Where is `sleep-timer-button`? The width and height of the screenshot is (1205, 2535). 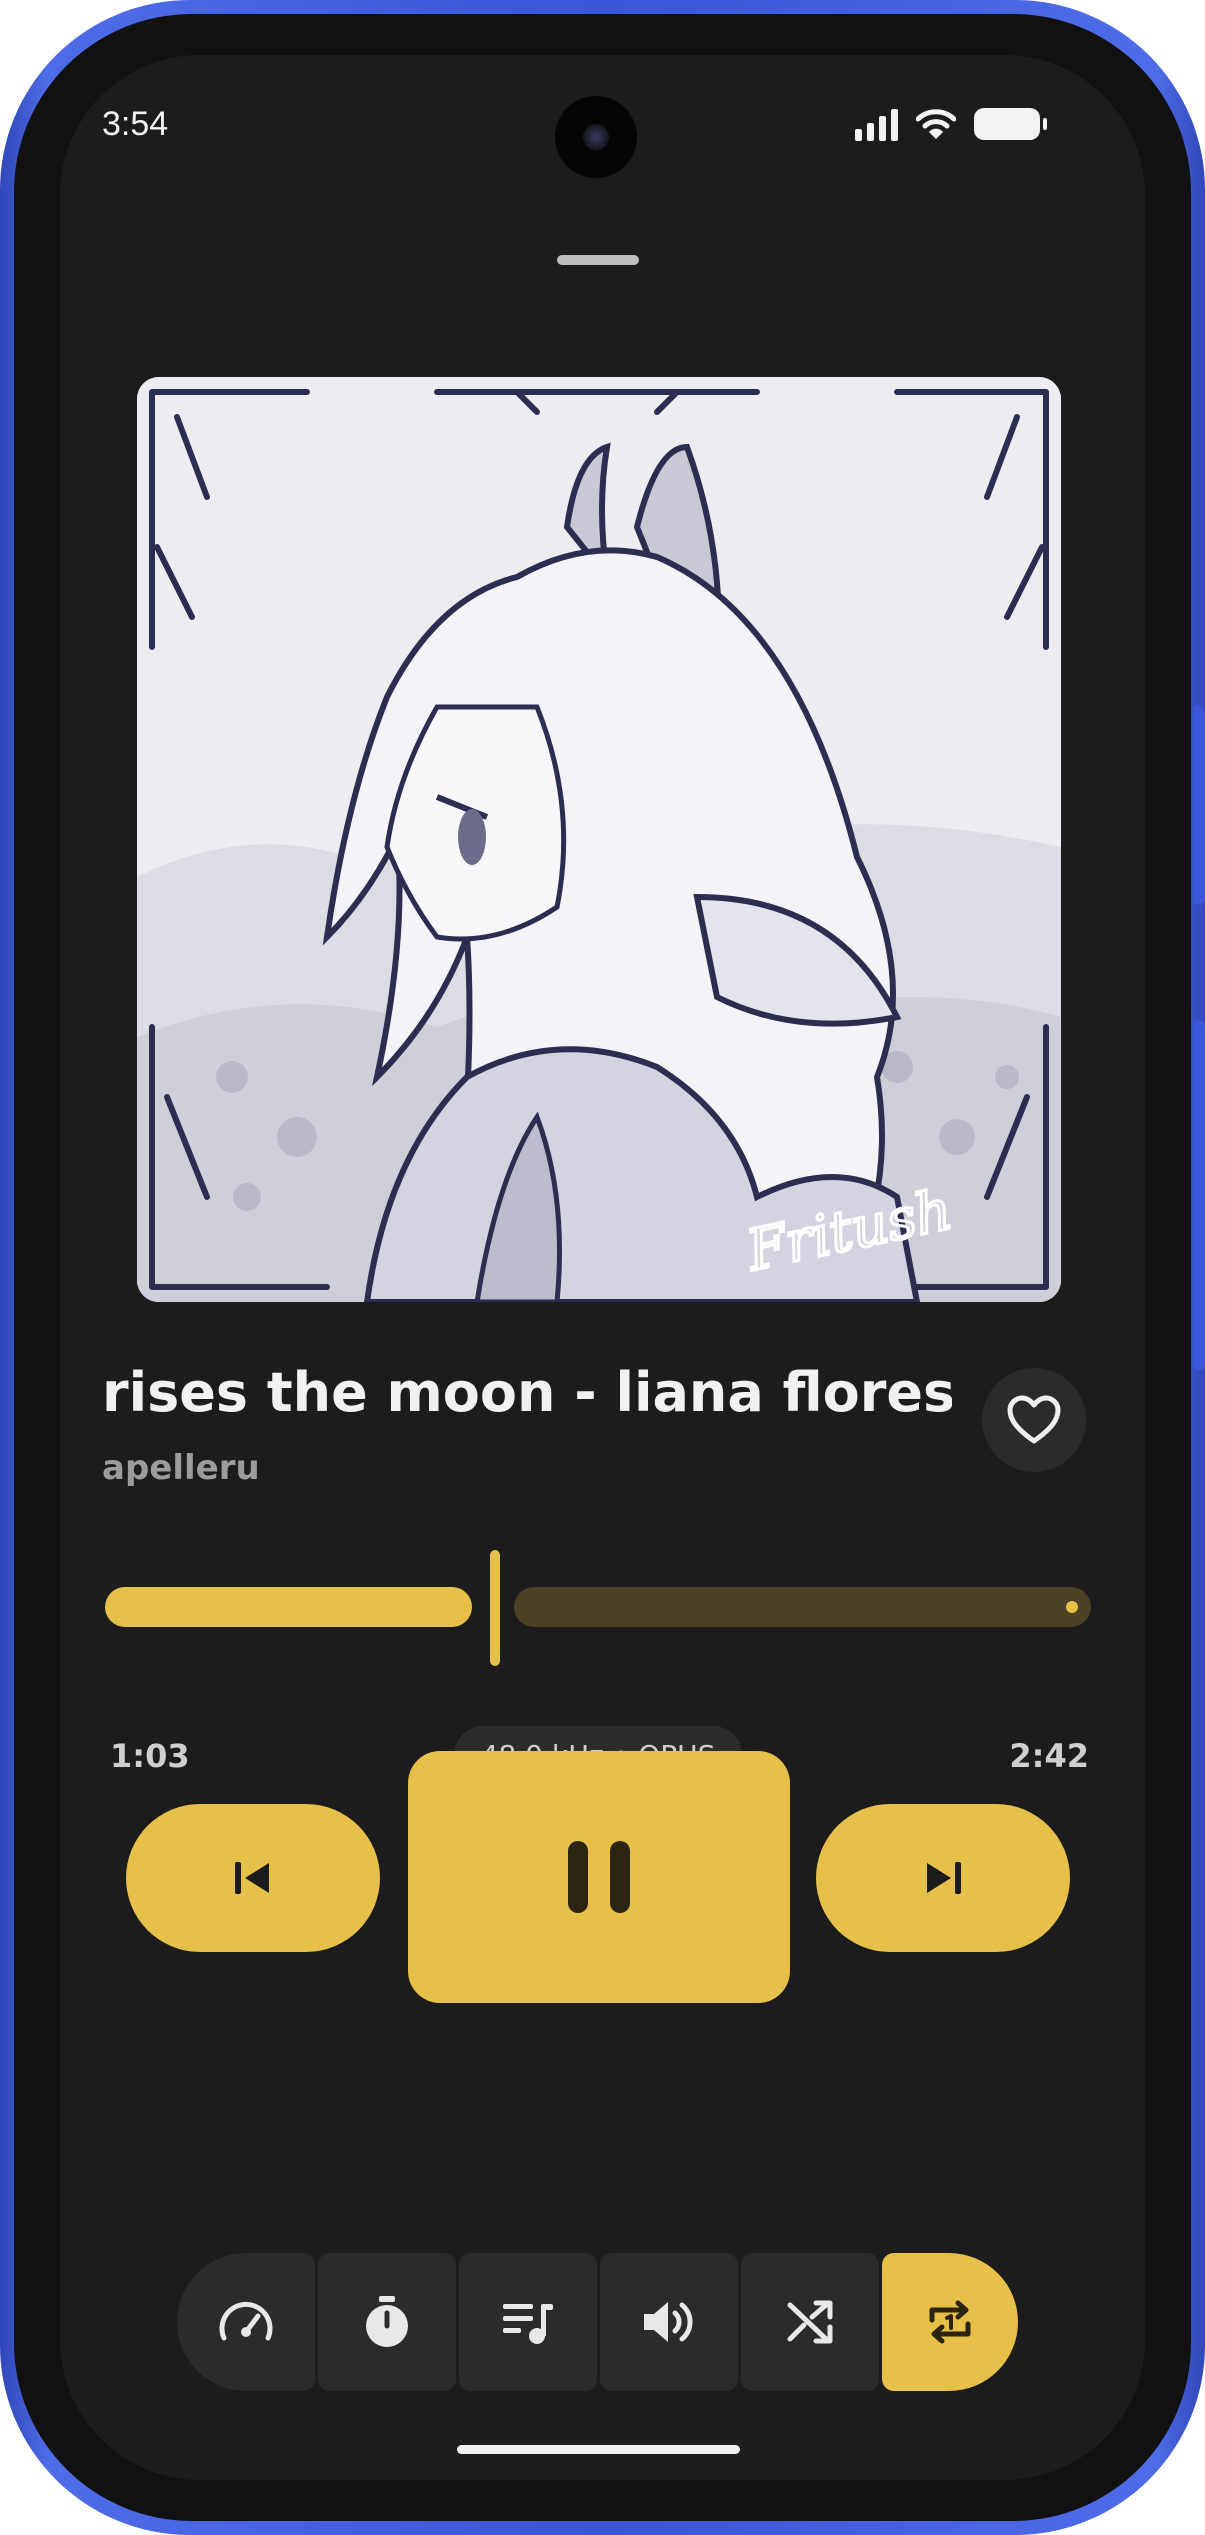 sleep-timer-button is located at coordinates (387, 2322).